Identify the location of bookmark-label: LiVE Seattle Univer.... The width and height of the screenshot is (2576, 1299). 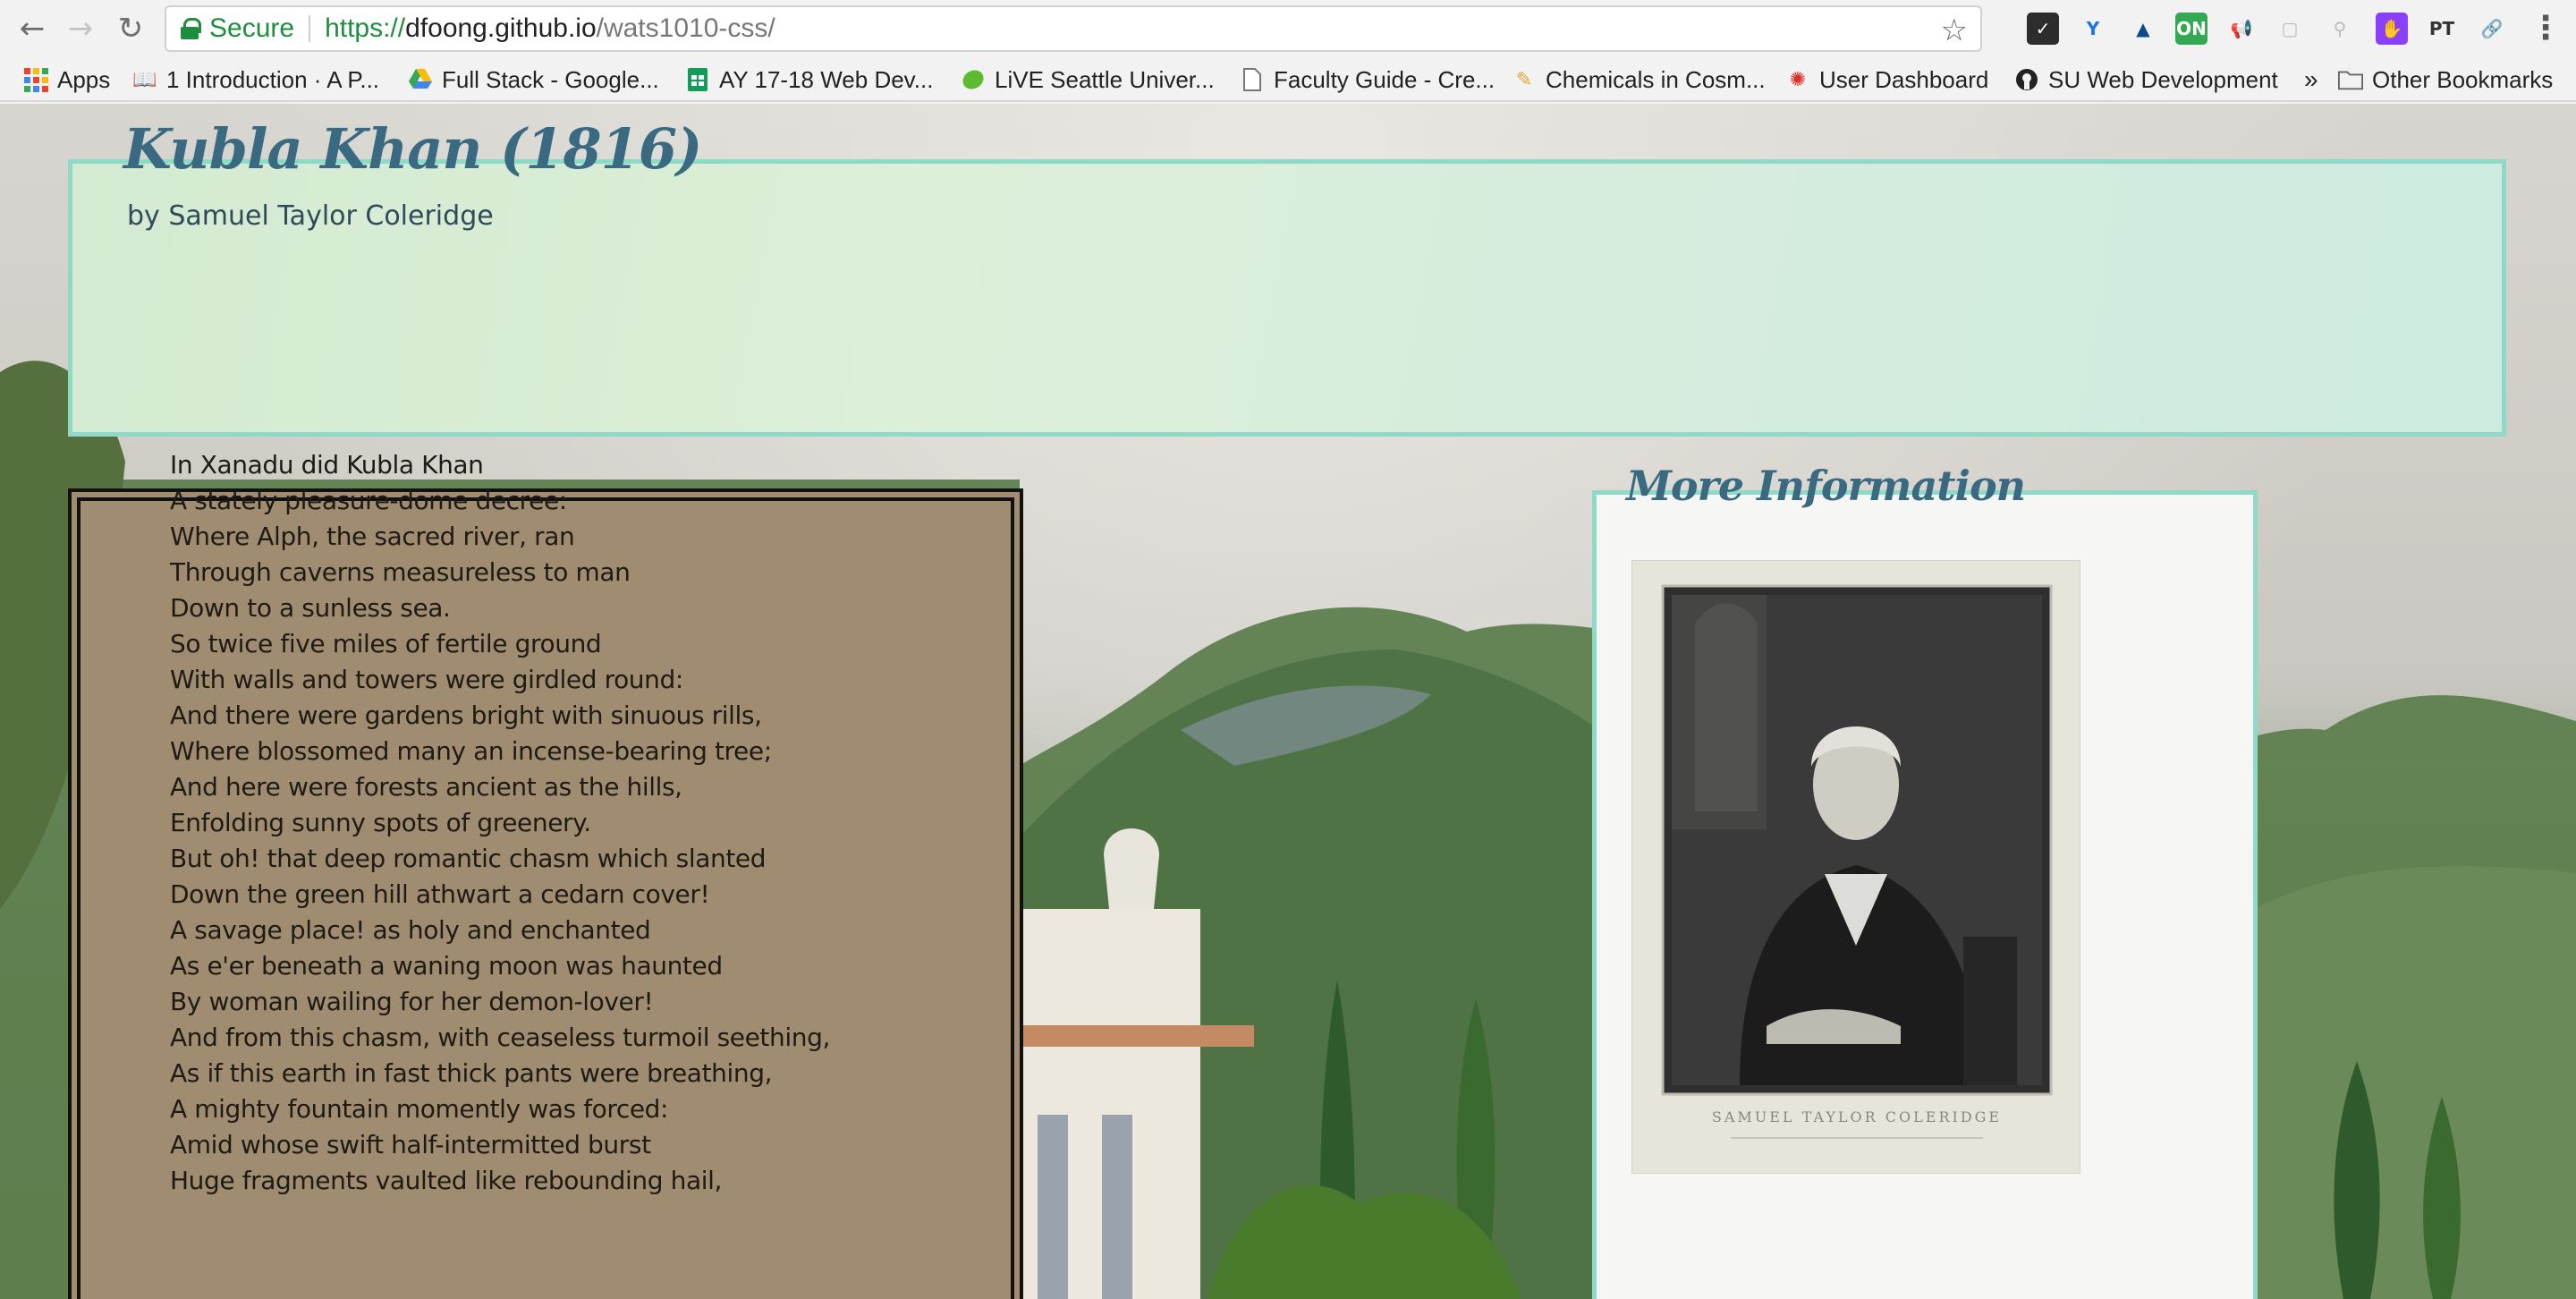
(1105, 79).